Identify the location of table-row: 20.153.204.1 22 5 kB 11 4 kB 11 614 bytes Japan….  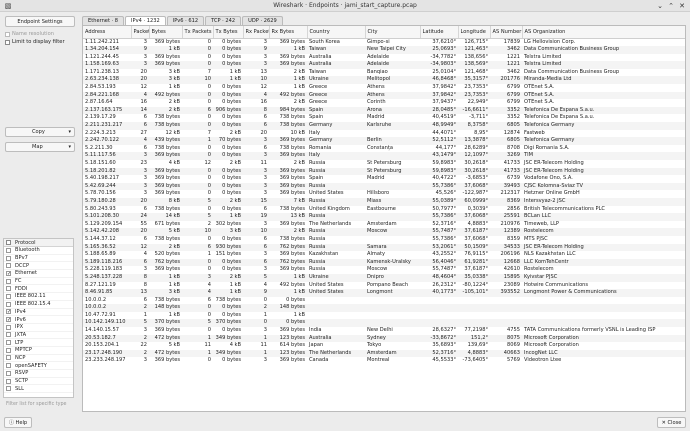
(384, 346).